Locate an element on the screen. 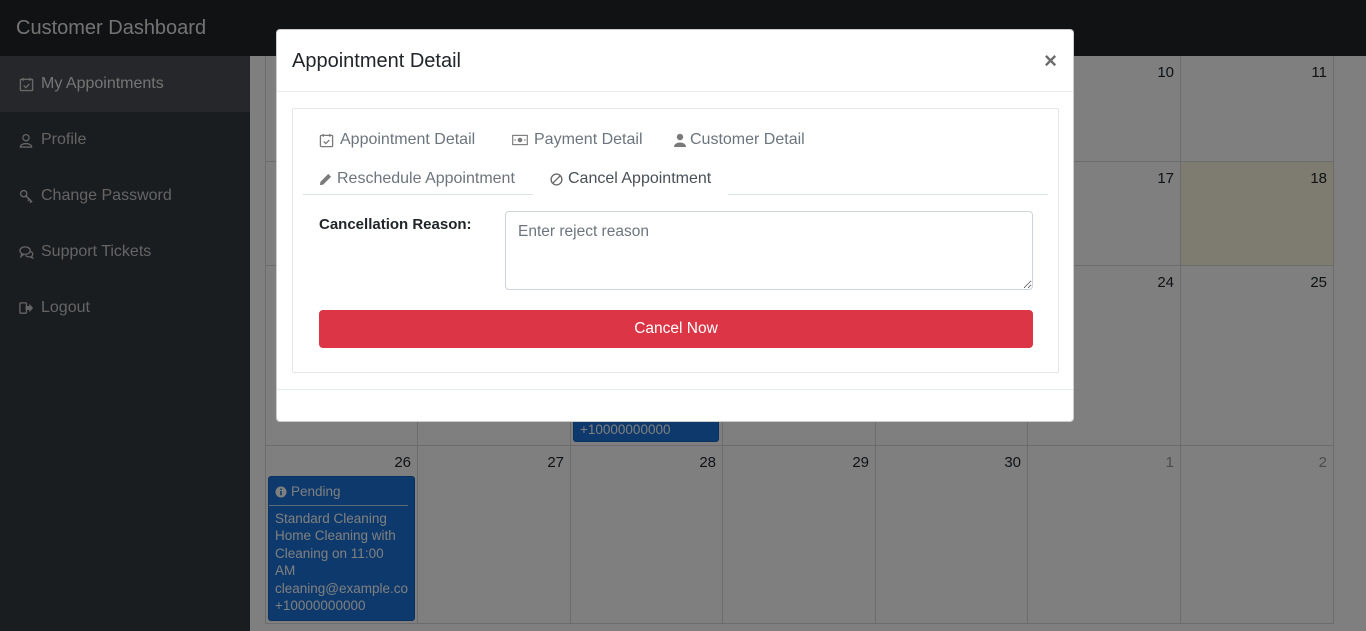  user-icon is located at coordinates (680, 140).